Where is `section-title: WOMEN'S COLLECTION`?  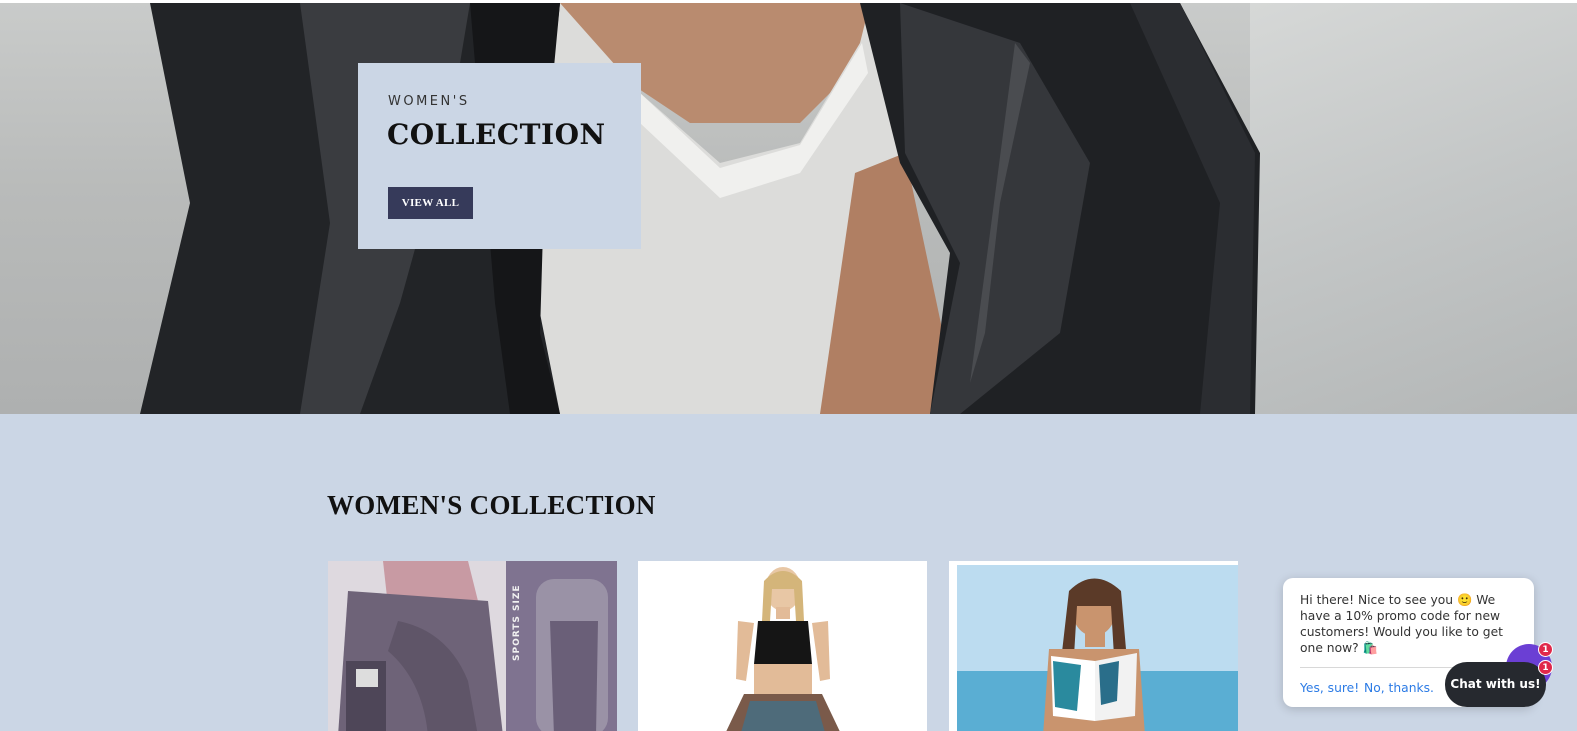
section-title: WOMEN'S COLLECTION is located at coordinates (491, 505).